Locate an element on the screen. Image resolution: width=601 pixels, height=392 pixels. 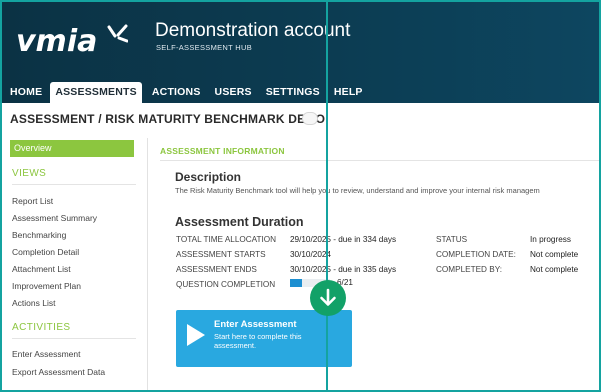
title-toggle is located at coordinates (310, 118).